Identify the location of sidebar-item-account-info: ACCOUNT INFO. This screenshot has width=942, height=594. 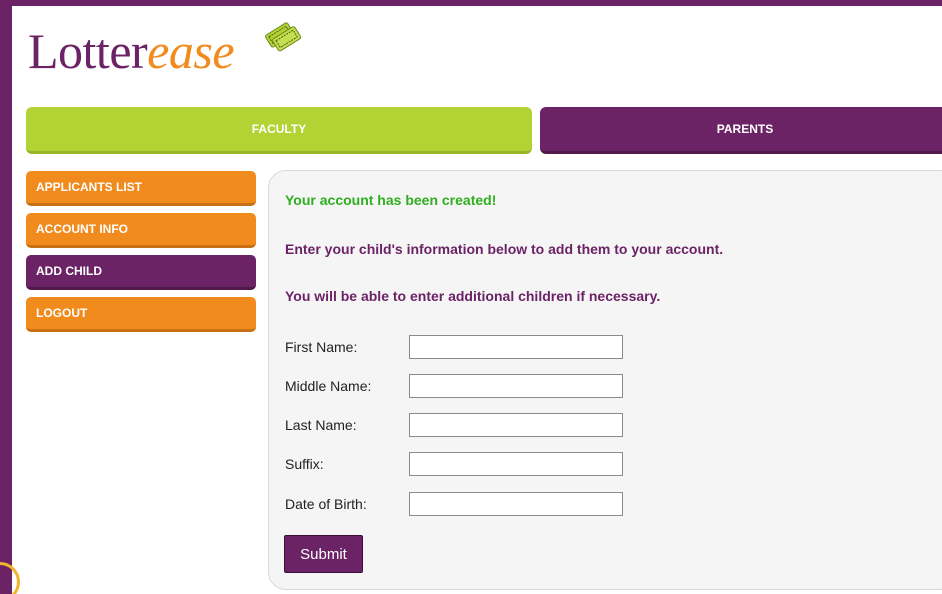
(141, 230).